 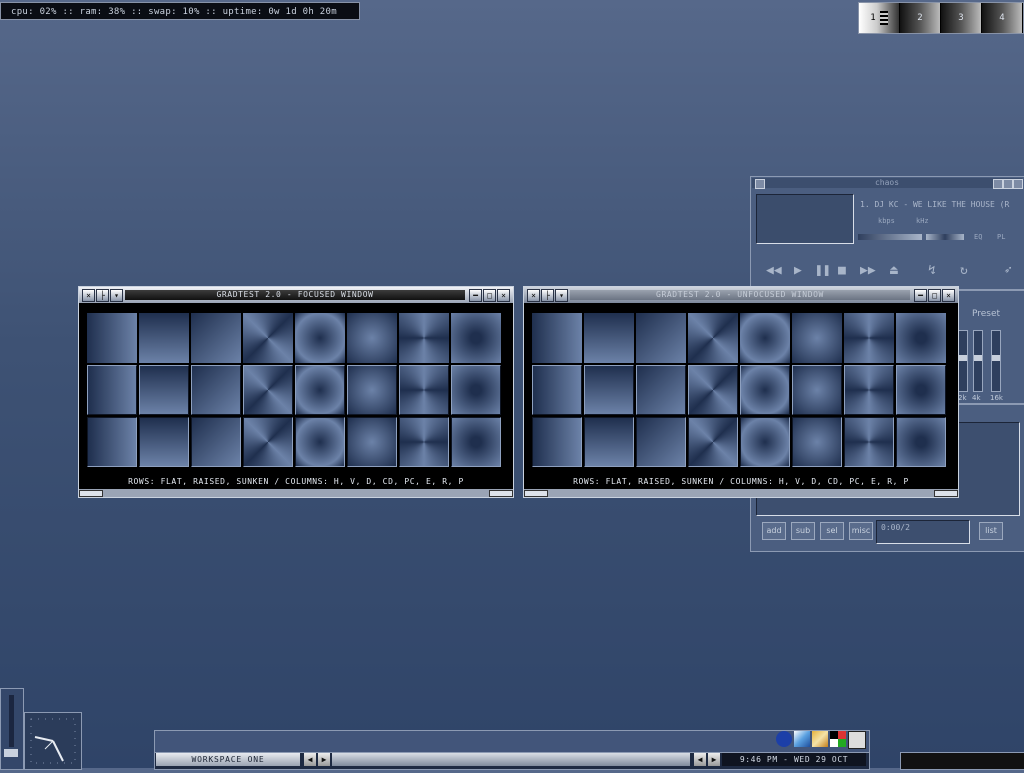 I want to click on volume-dock-slider, so click(x=12, y=729).